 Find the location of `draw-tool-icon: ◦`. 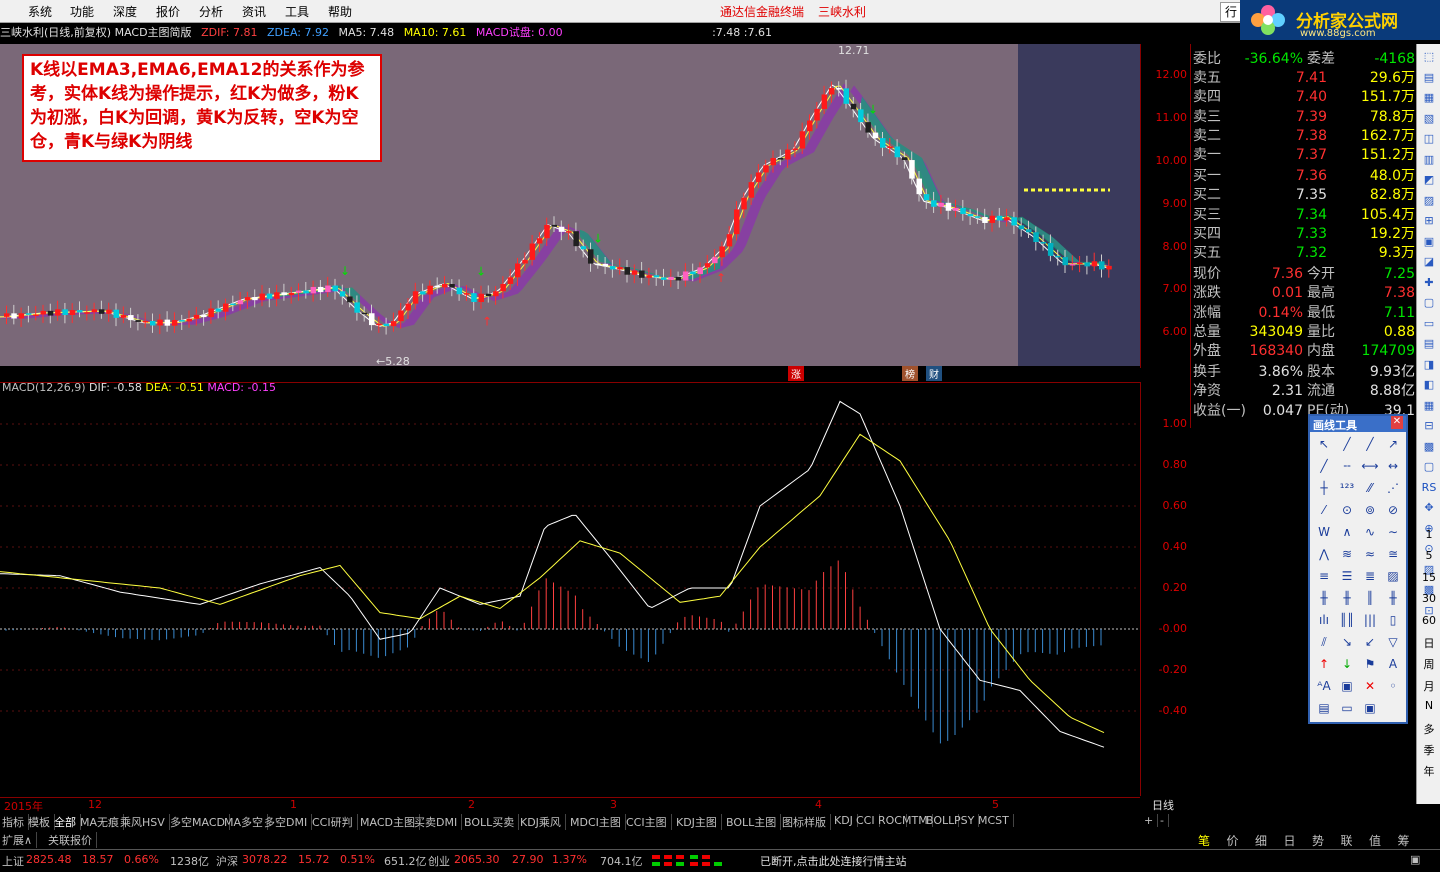

draw-tool-icon: ◦ is located at coordinates (1393, 686).